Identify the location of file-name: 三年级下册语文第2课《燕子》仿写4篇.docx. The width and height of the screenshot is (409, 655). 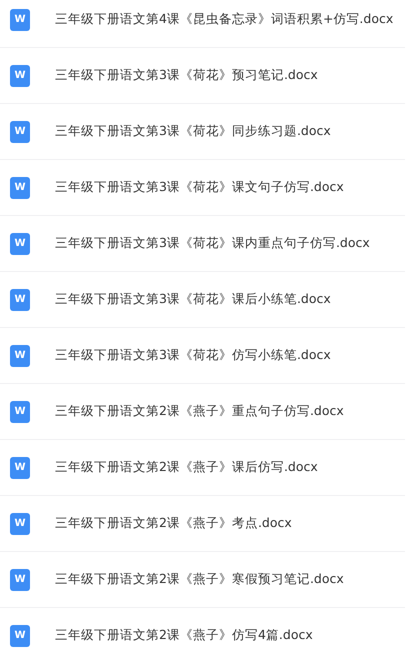
(184, 635).